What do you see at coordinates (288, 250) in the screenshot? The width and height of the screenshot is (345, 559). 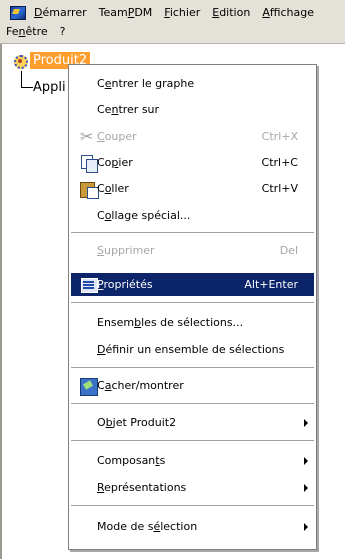 I see `shortcut-supprimer: Del` at bounding box center [288, 250].